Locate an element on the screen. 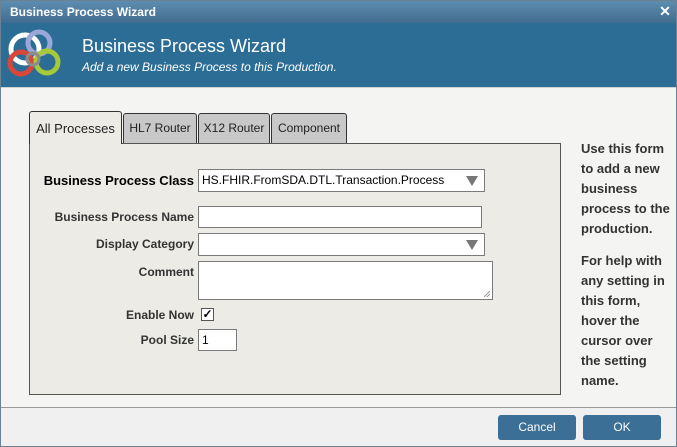  window-title: Business Process Wizard is located at coordinates (83, 12).